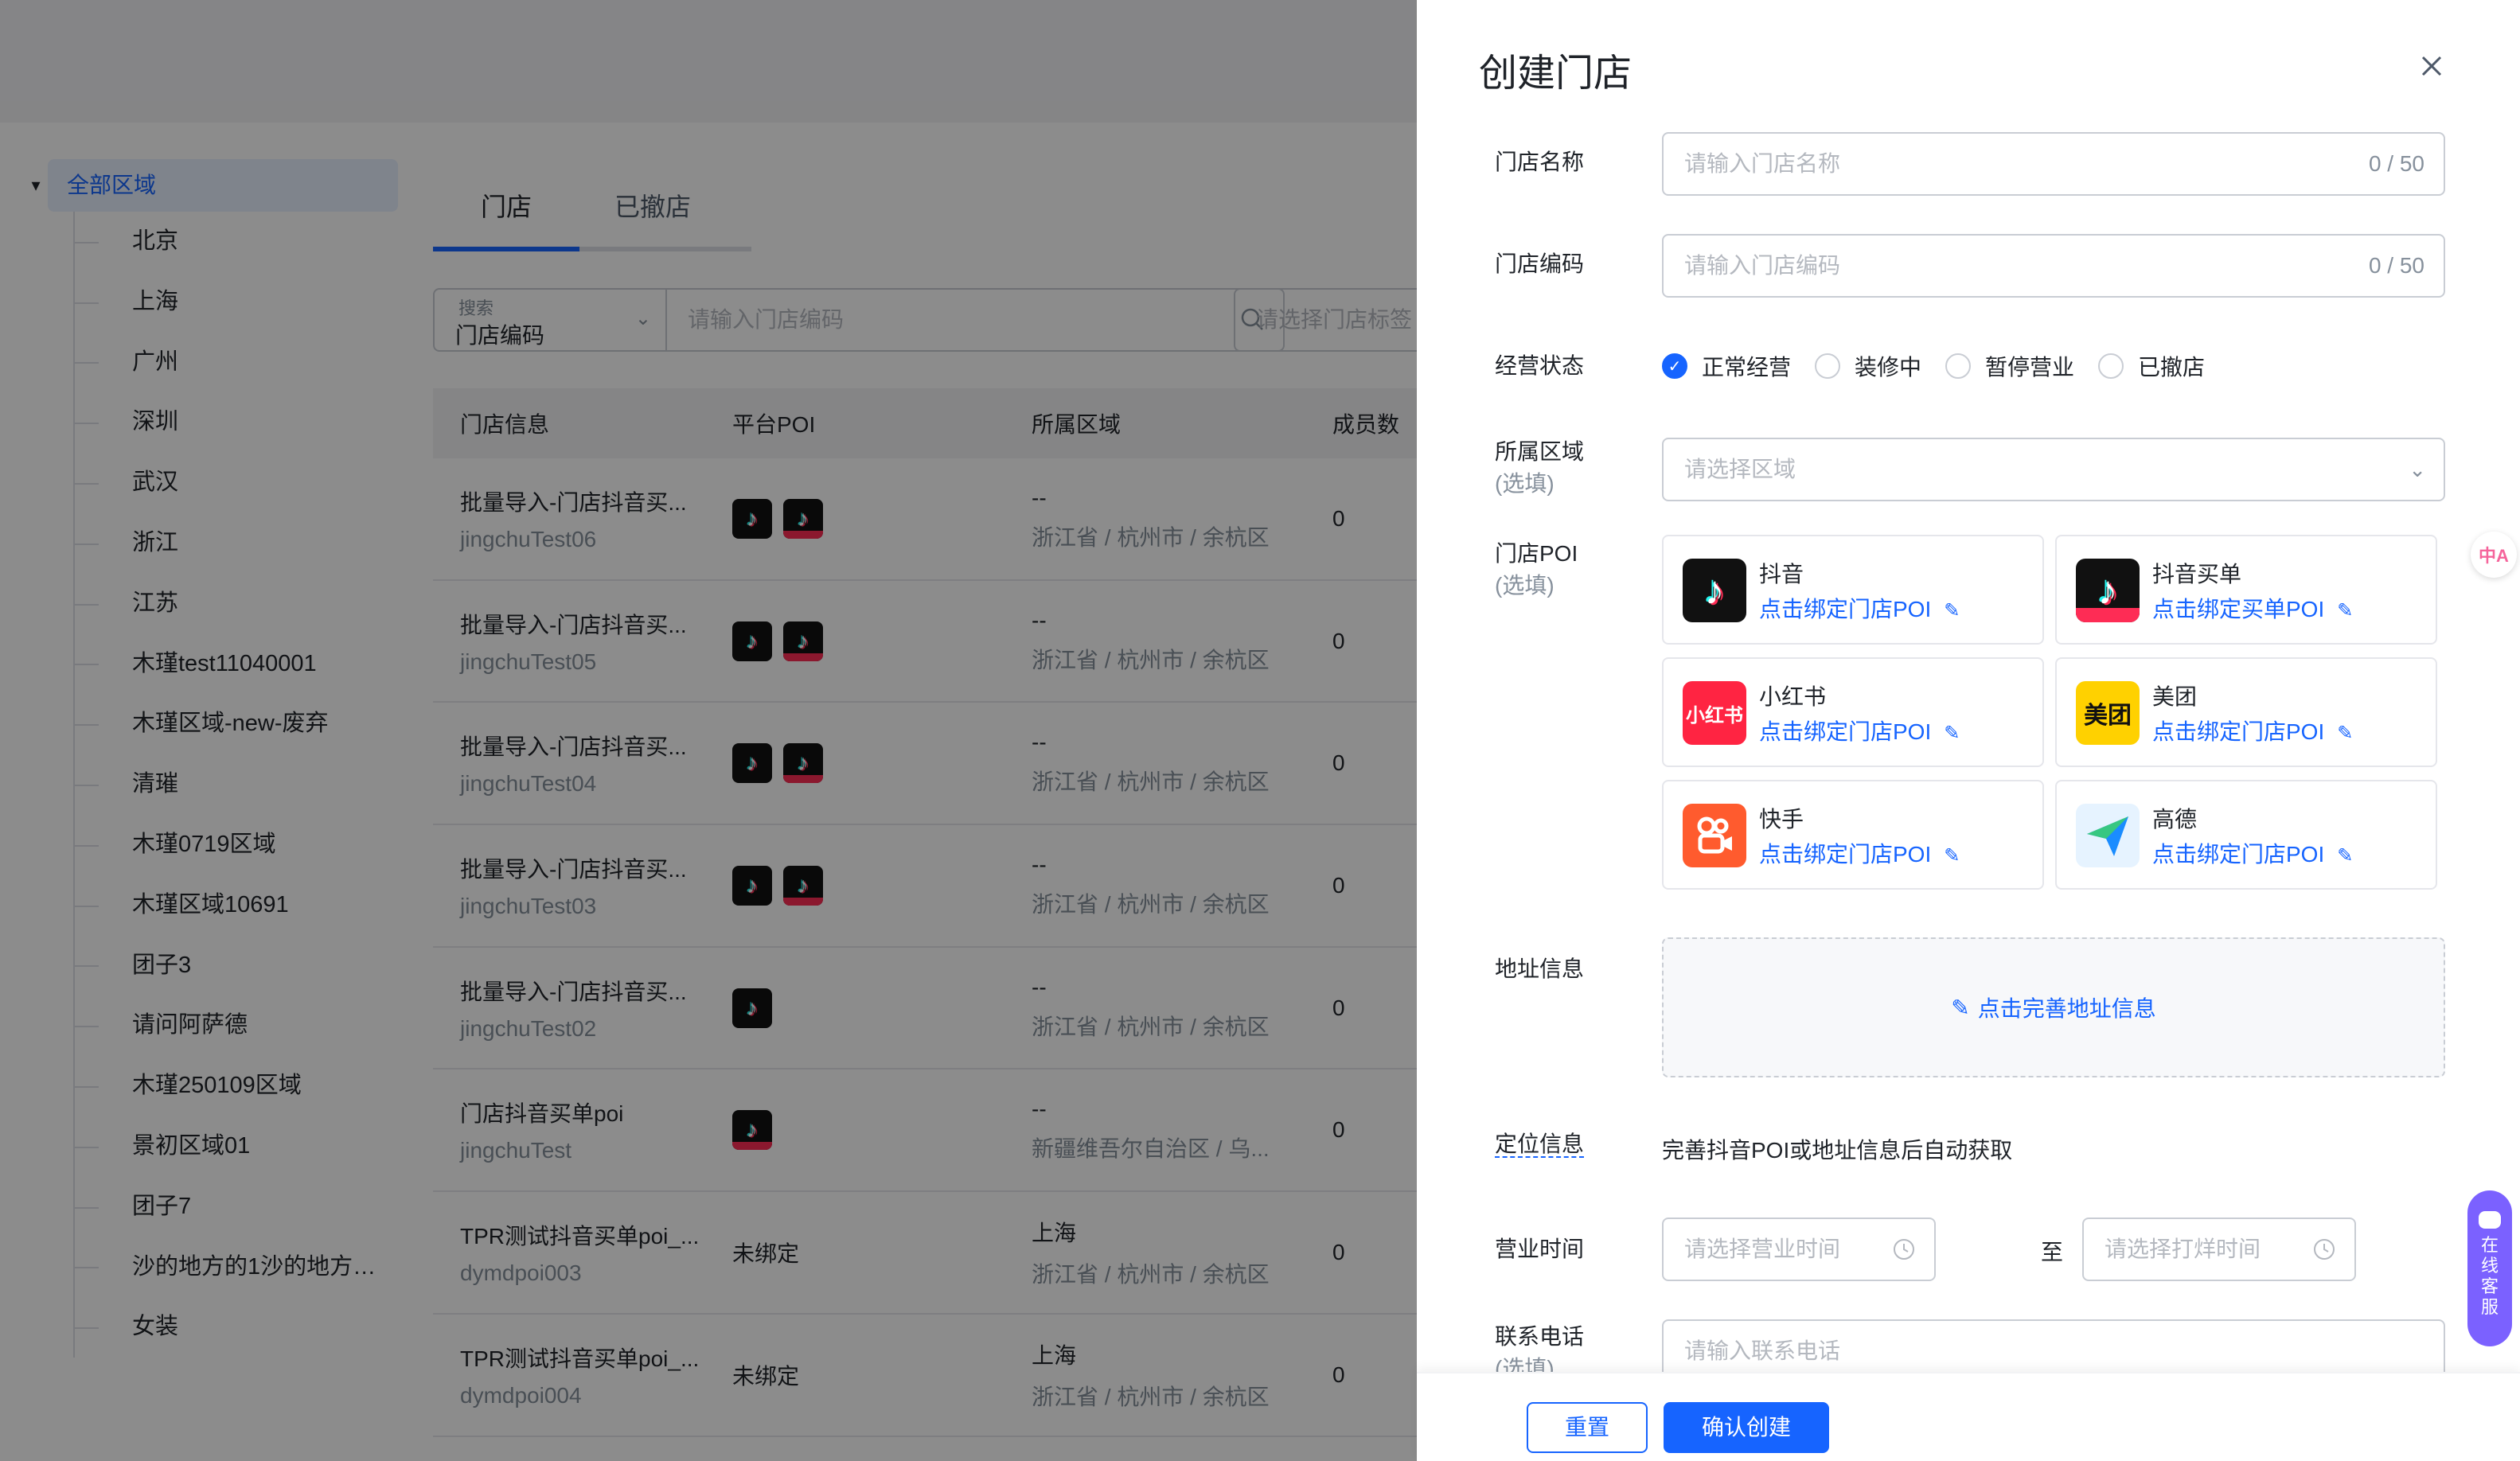 The image size is (2520, 1461). Describe the element at coordinates (2489, 1286) in the screenshot. I see `support-char: 客` at that location.